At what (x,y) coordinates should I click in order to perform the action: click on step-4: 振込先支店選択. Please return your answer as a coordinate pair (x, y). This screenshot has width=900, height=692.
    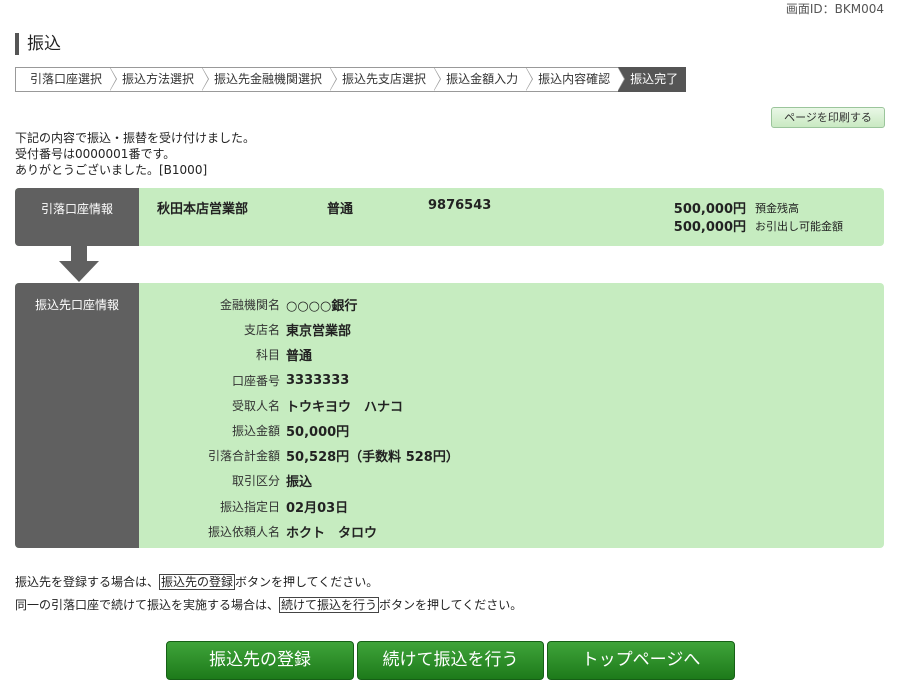
    Looking at the image, I should click on (386, 79).